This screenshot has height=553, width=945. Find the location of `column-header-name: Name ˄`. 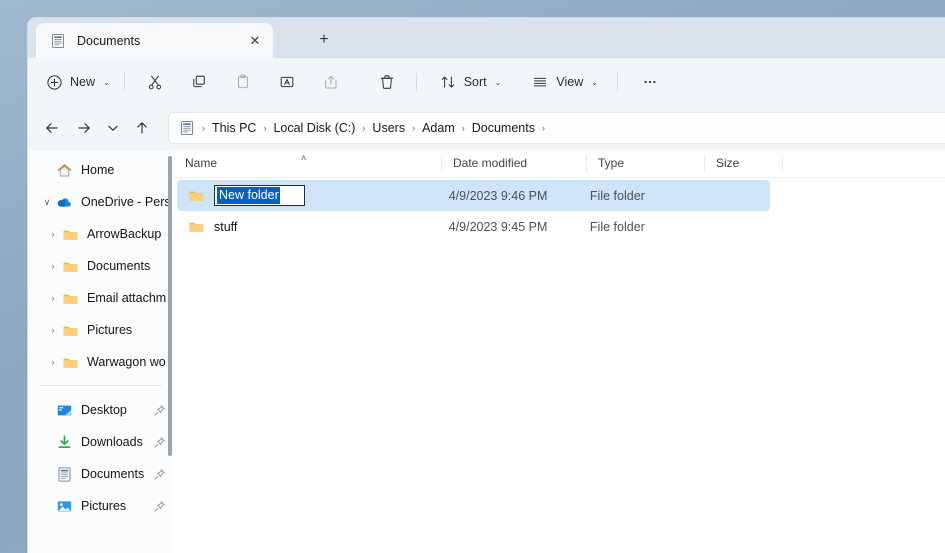

column-header-name: Name ˄ is located at coordinates (308, 163).